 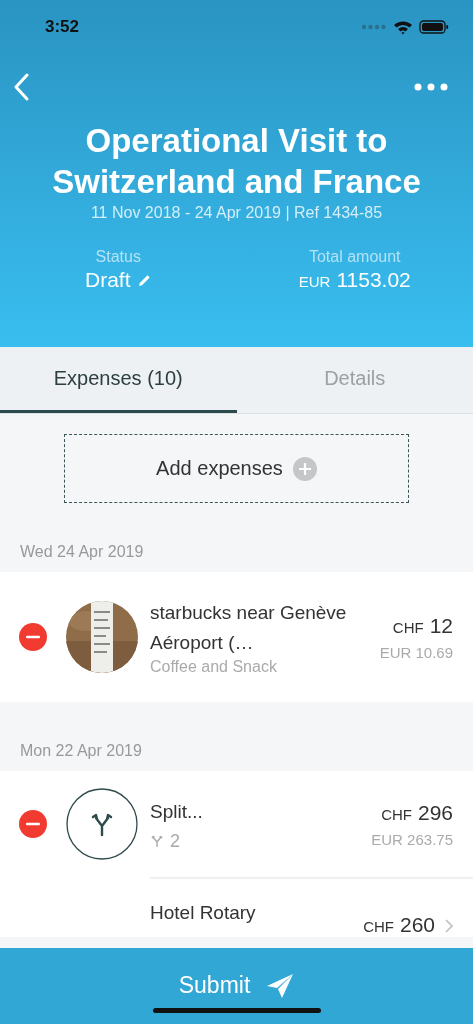 I want to click on status-time: 3:52, so click(x=62, y=27).